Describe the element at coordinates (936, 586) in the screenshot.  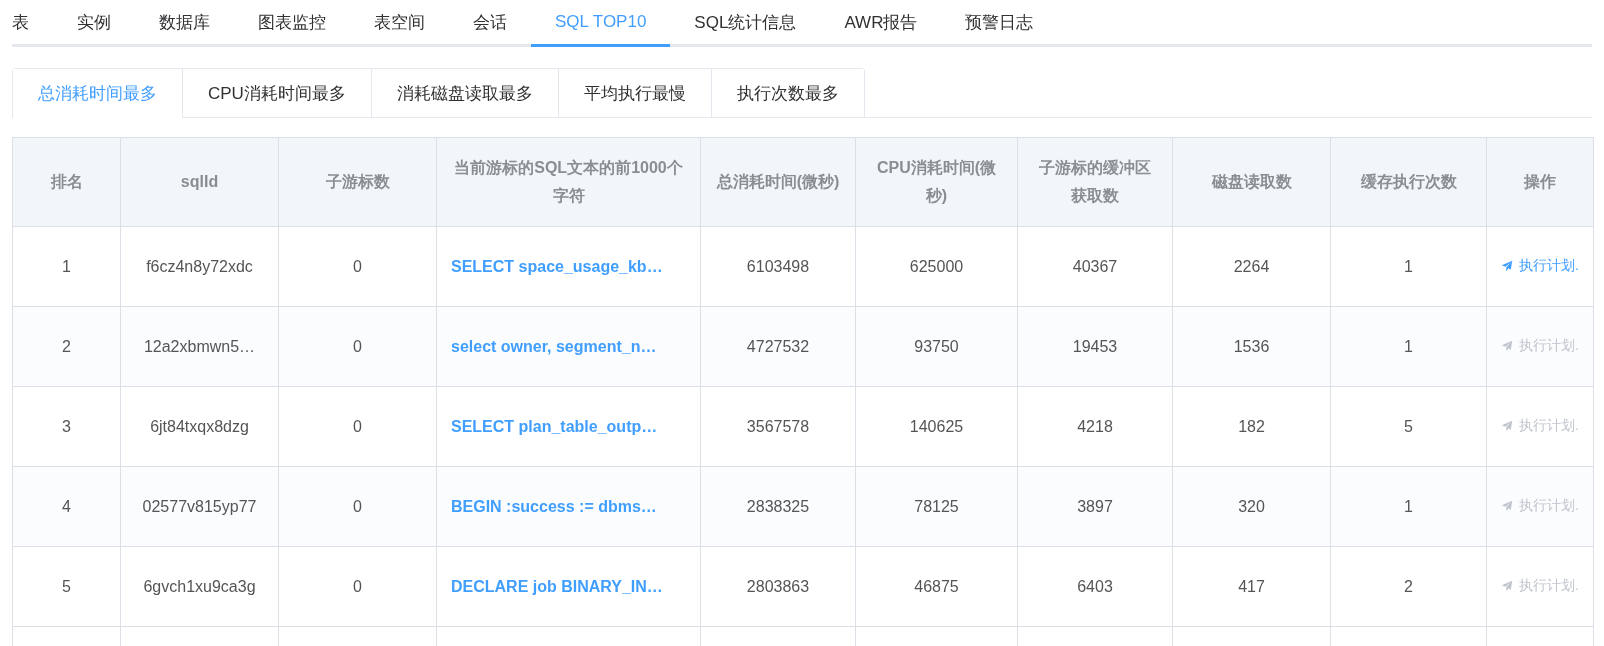
I see `table-cell: 46875` at that location.